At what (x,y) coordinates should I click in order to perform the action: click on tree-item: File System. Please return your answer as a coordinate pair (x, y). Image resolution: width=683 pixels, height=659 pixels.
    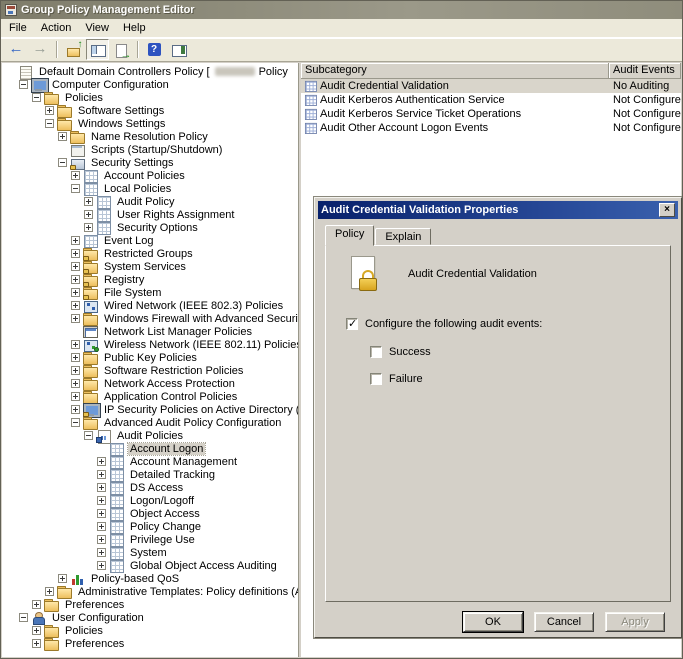
    Looking at the image, I should click on (150, 293).